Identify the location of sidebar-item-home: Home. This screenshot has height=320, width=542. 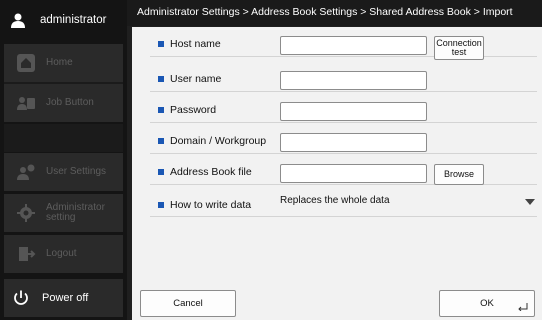
(63, 63).